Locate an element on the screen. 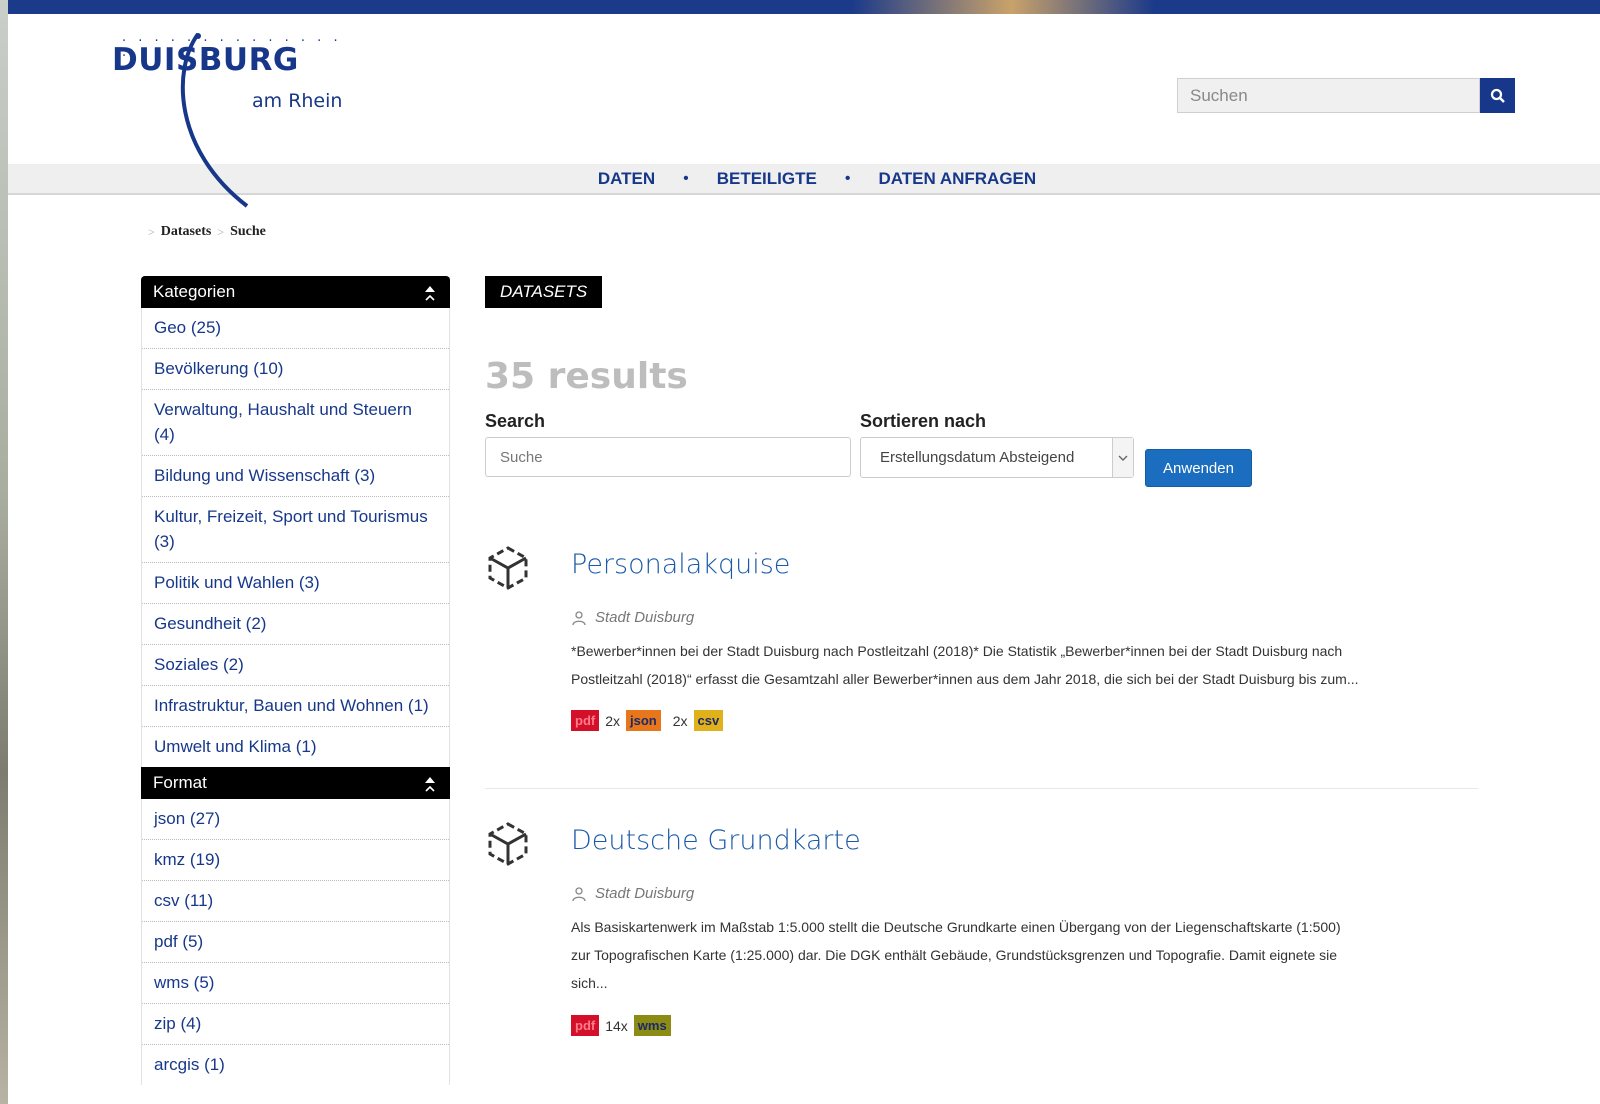  category-item: Infrastruktur, Bauen und Wohnen (1) is located at coordinates (295, 706).